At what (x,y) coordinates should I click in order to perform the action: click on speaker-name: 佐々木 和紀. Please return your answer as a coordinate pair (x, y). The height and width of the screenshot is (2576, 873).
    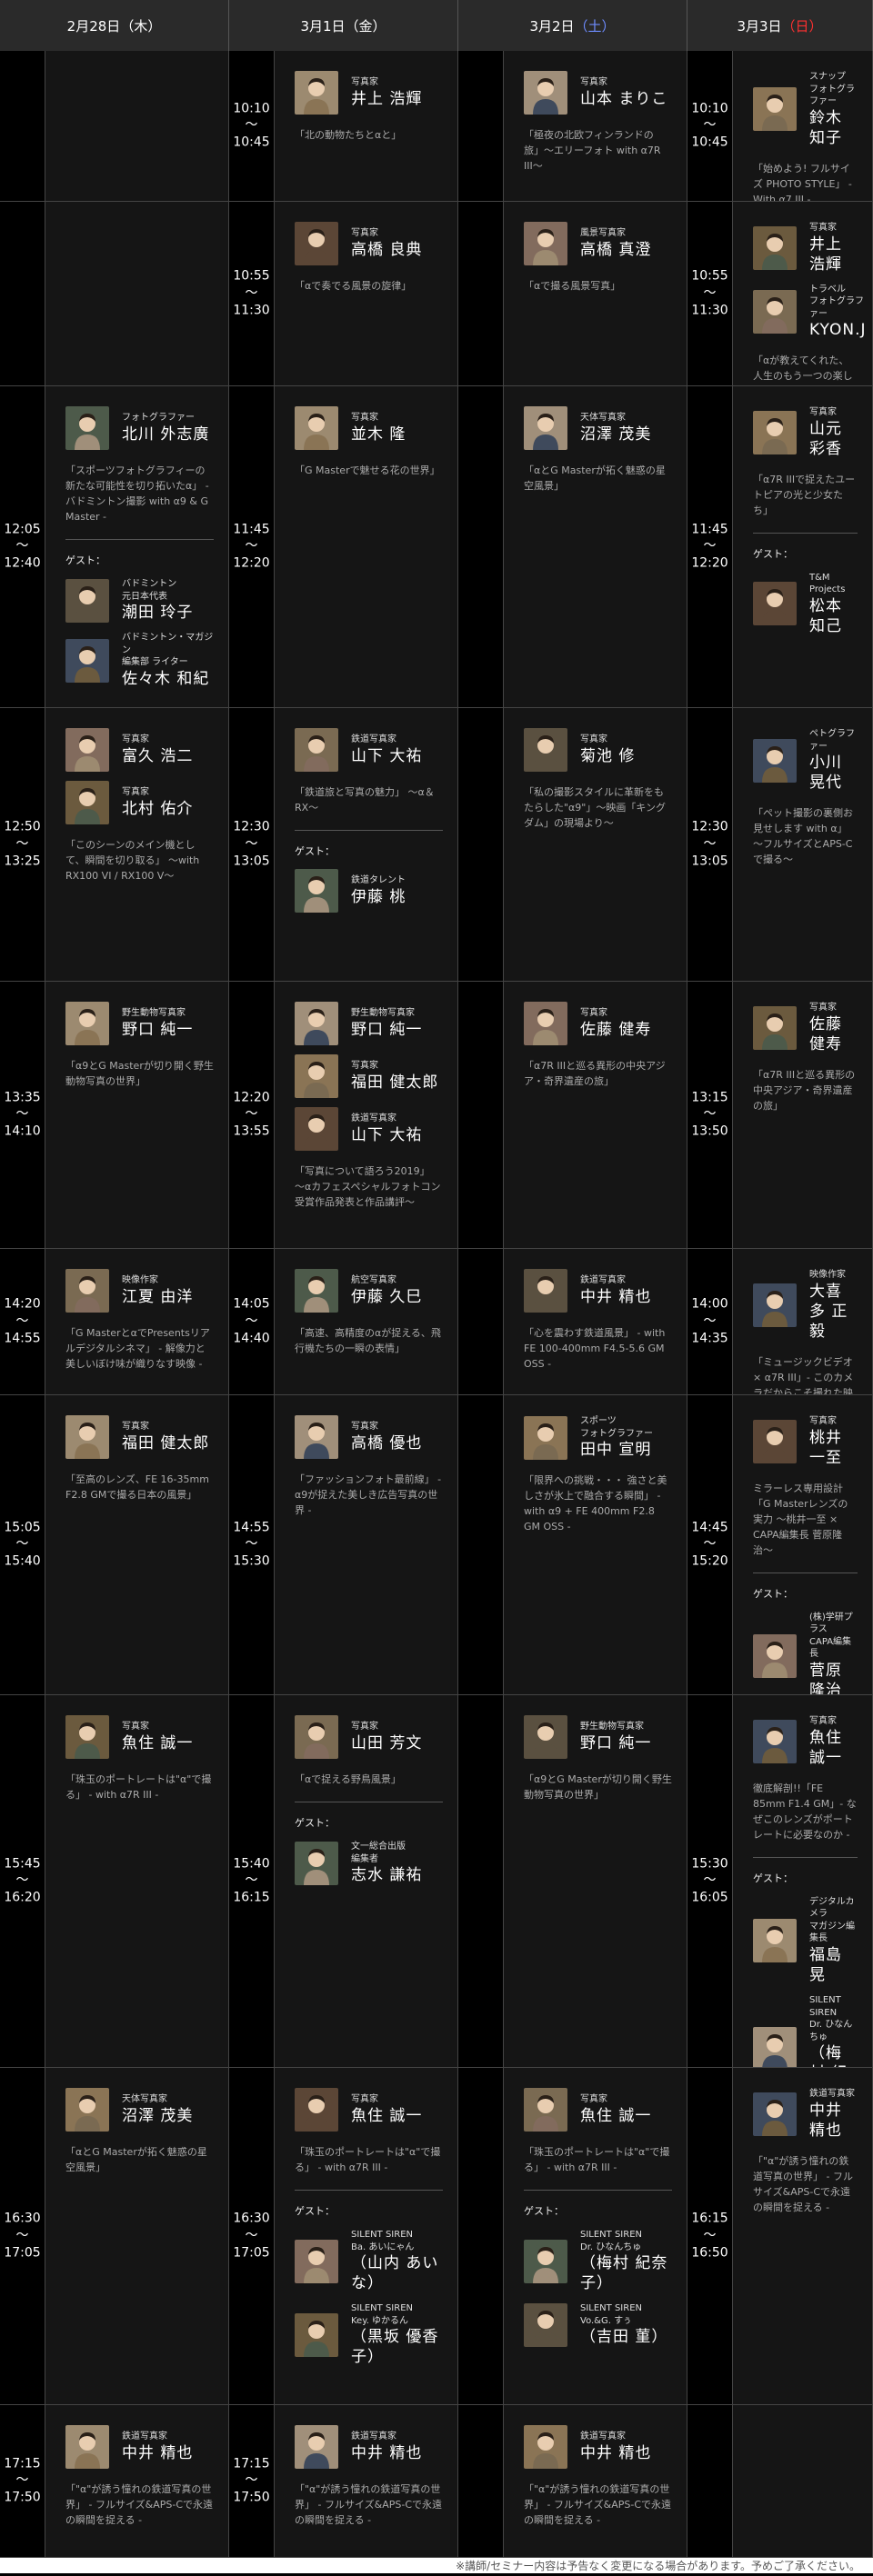
    Looking at the image, I should click on (166, 678).